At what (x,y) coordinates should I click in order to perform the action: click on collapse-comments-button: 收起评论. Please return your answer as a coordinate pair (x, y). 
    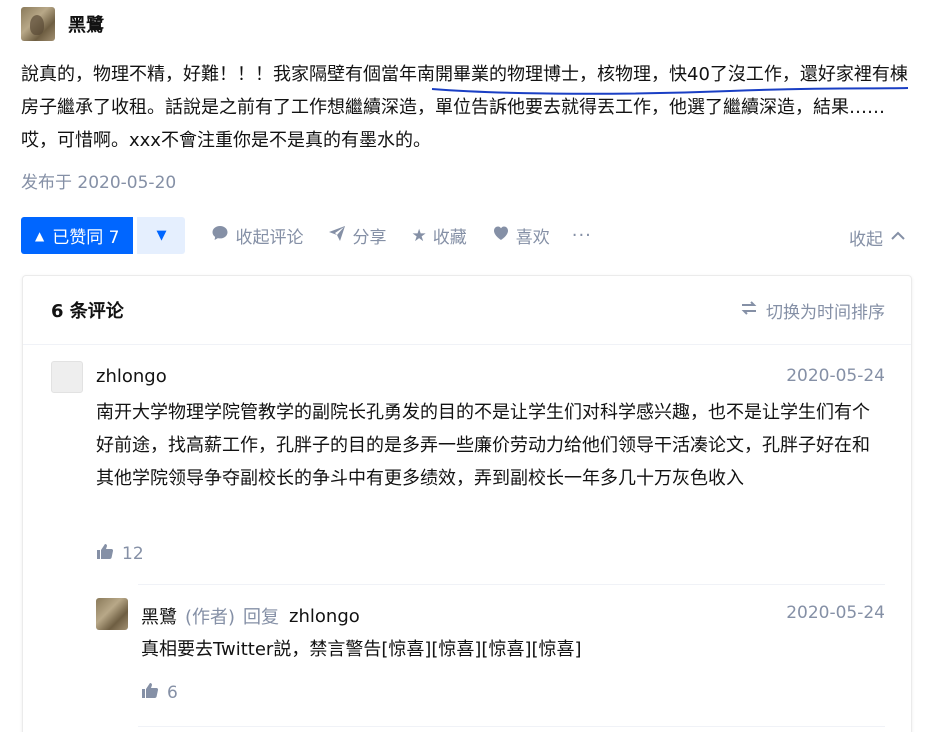
    Looking at the image, I should click on (257, 235).